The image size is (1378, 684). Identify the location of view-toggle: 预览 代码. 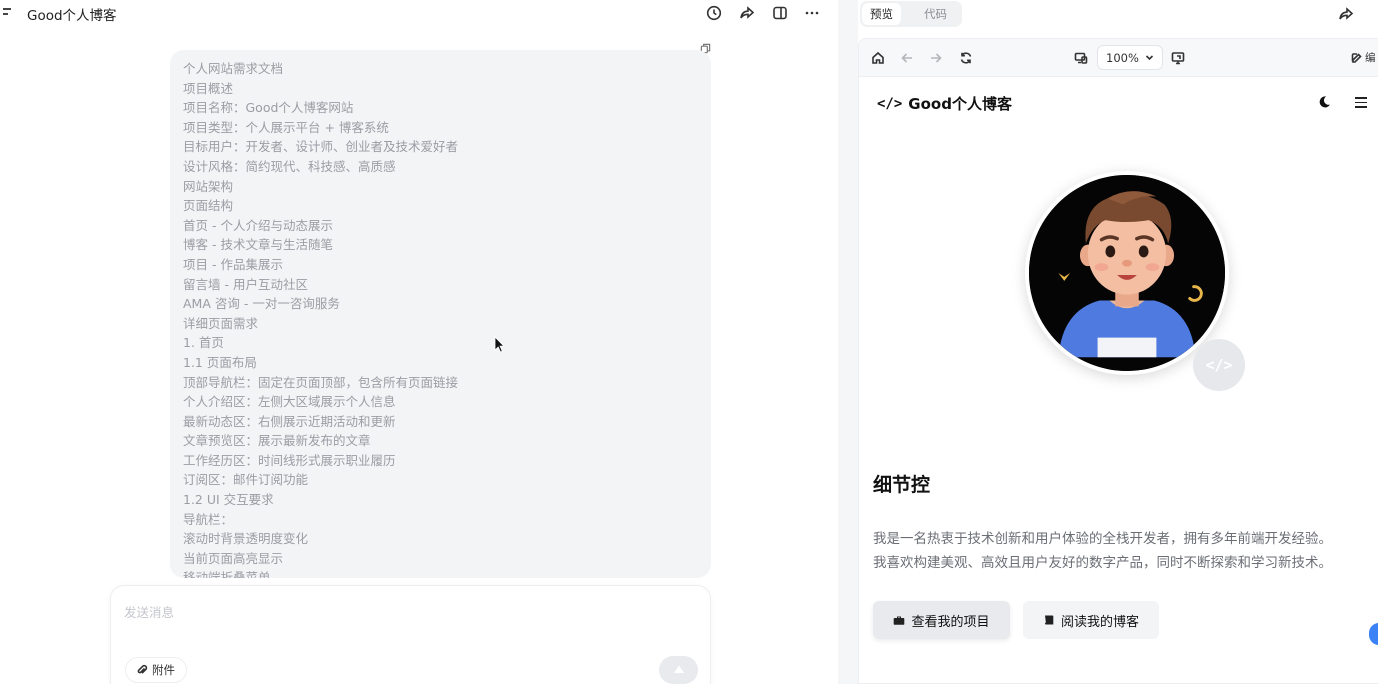
(911, 14).